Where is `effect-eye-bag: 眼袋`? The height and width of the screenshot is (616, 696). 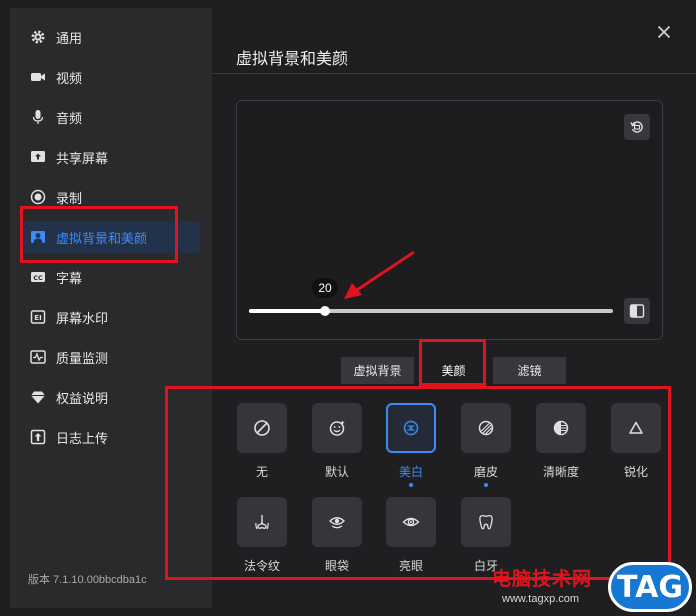
effect-eye-bag: 眼袋 is located at coordinates (337, 537).